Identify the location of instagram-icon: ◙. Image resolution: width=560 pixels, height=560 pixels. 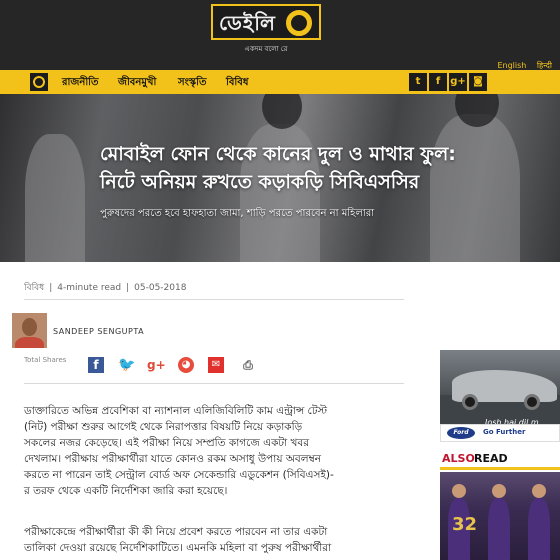
(478, 82).